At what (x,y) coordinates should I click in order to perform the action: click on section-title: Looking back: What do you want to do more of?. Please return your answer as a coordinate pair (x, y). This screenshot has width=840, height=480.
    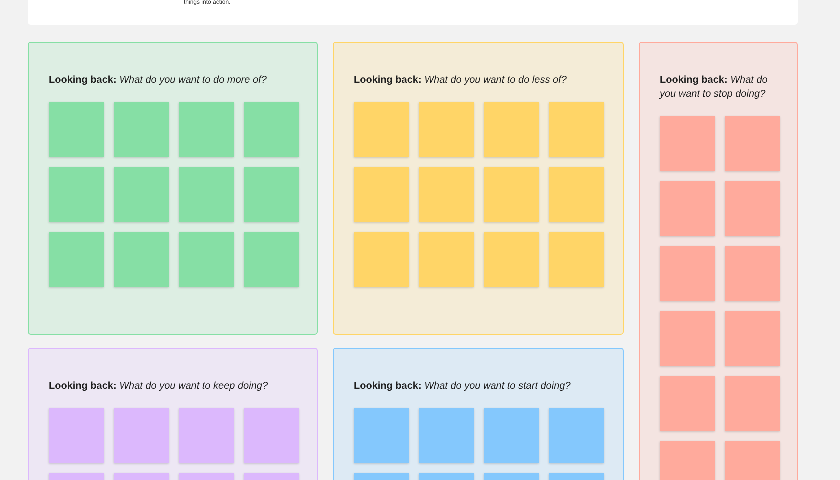
    Looking at the image, I should click on (158, 81).